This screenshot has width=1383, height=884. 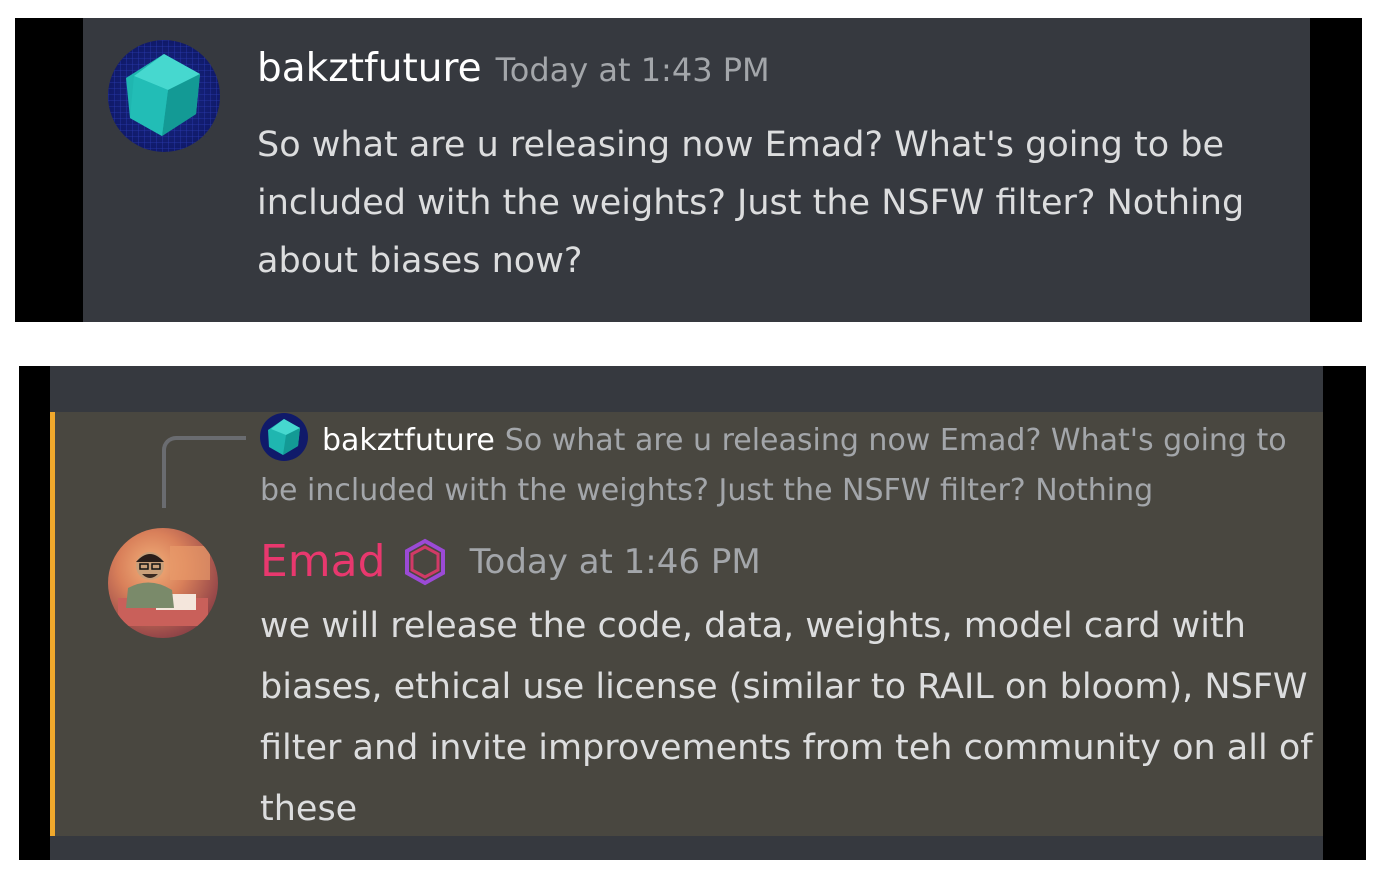 I want to click on timestamp: Today at 1:46 PM, so click(x=615, y=561).